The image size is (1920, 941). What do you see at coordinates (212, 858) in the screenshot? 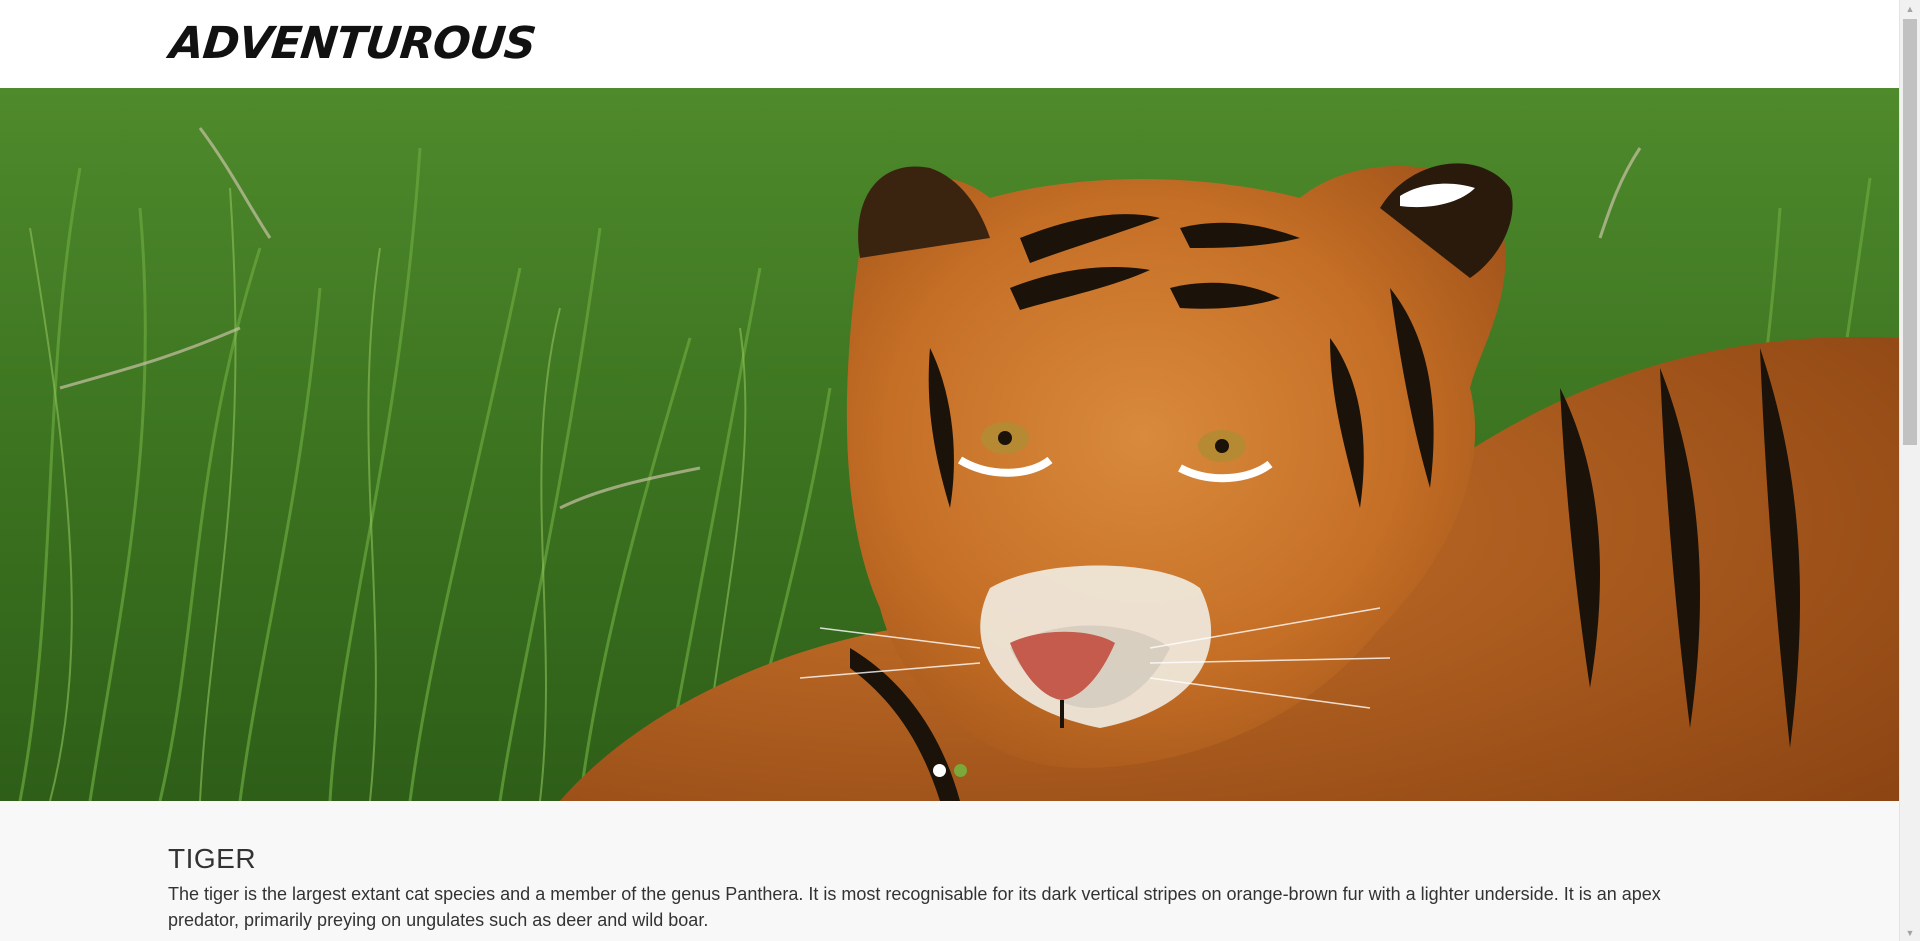
I see `article-title: TIGER` at bounding box center [212, 858].